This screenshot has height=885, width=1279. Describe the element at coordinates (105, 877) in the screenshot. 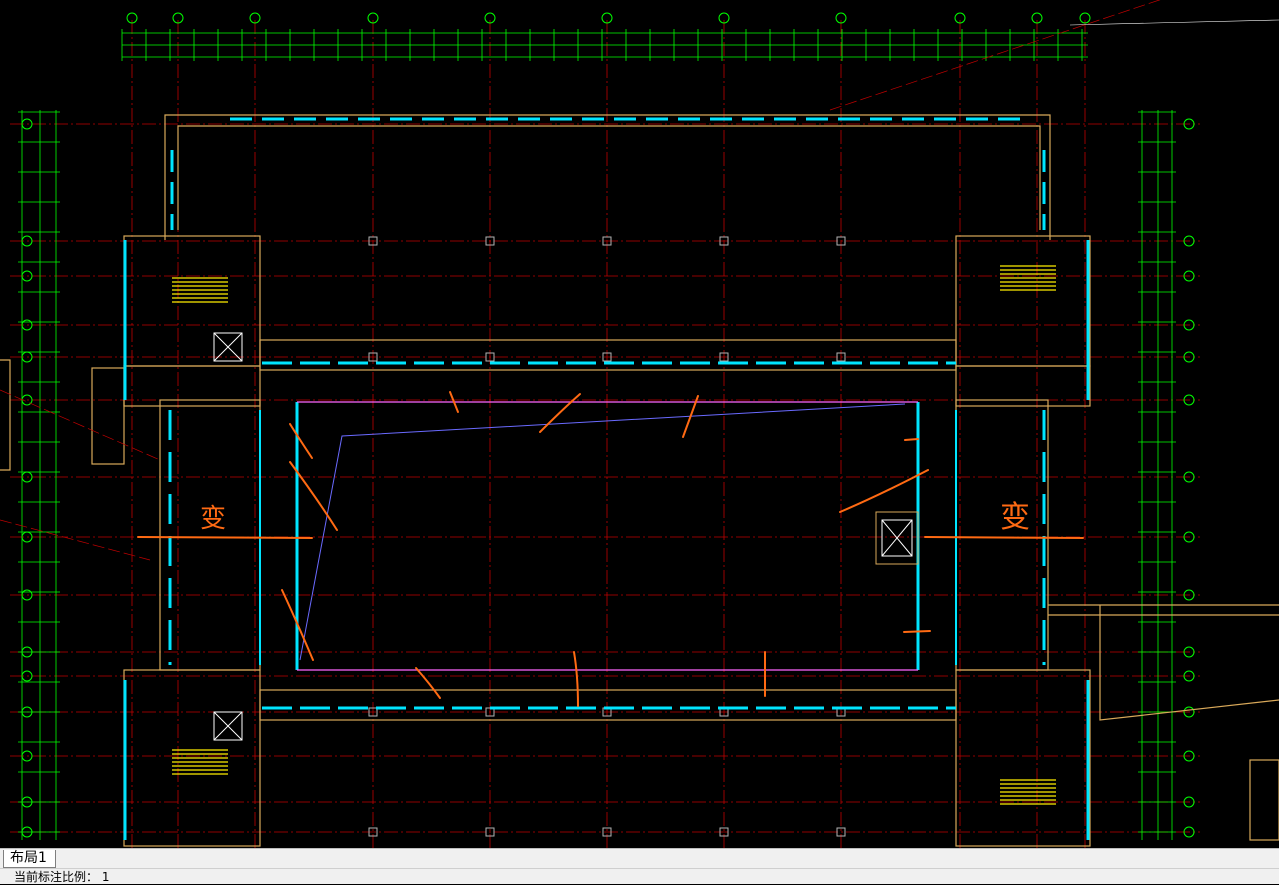

I see `annotation-scale-value: 1` at that location.